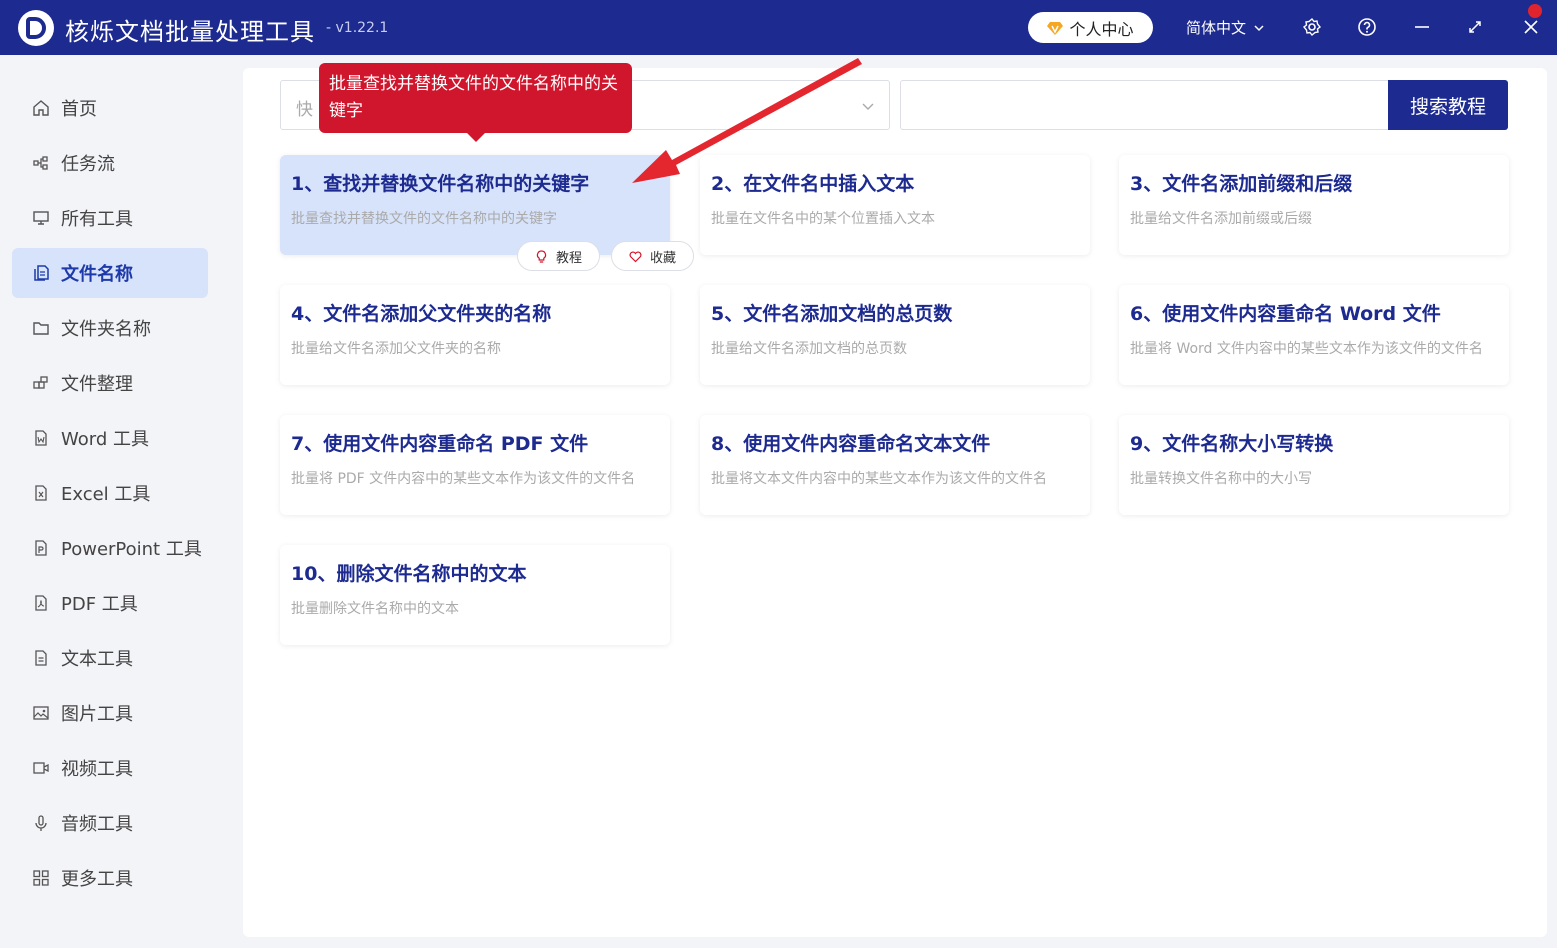 This screenshot has width=1557, height=948. Describe the element at coordinates (41, 218) in the screenshot. I see `monitor-icon` at that location.